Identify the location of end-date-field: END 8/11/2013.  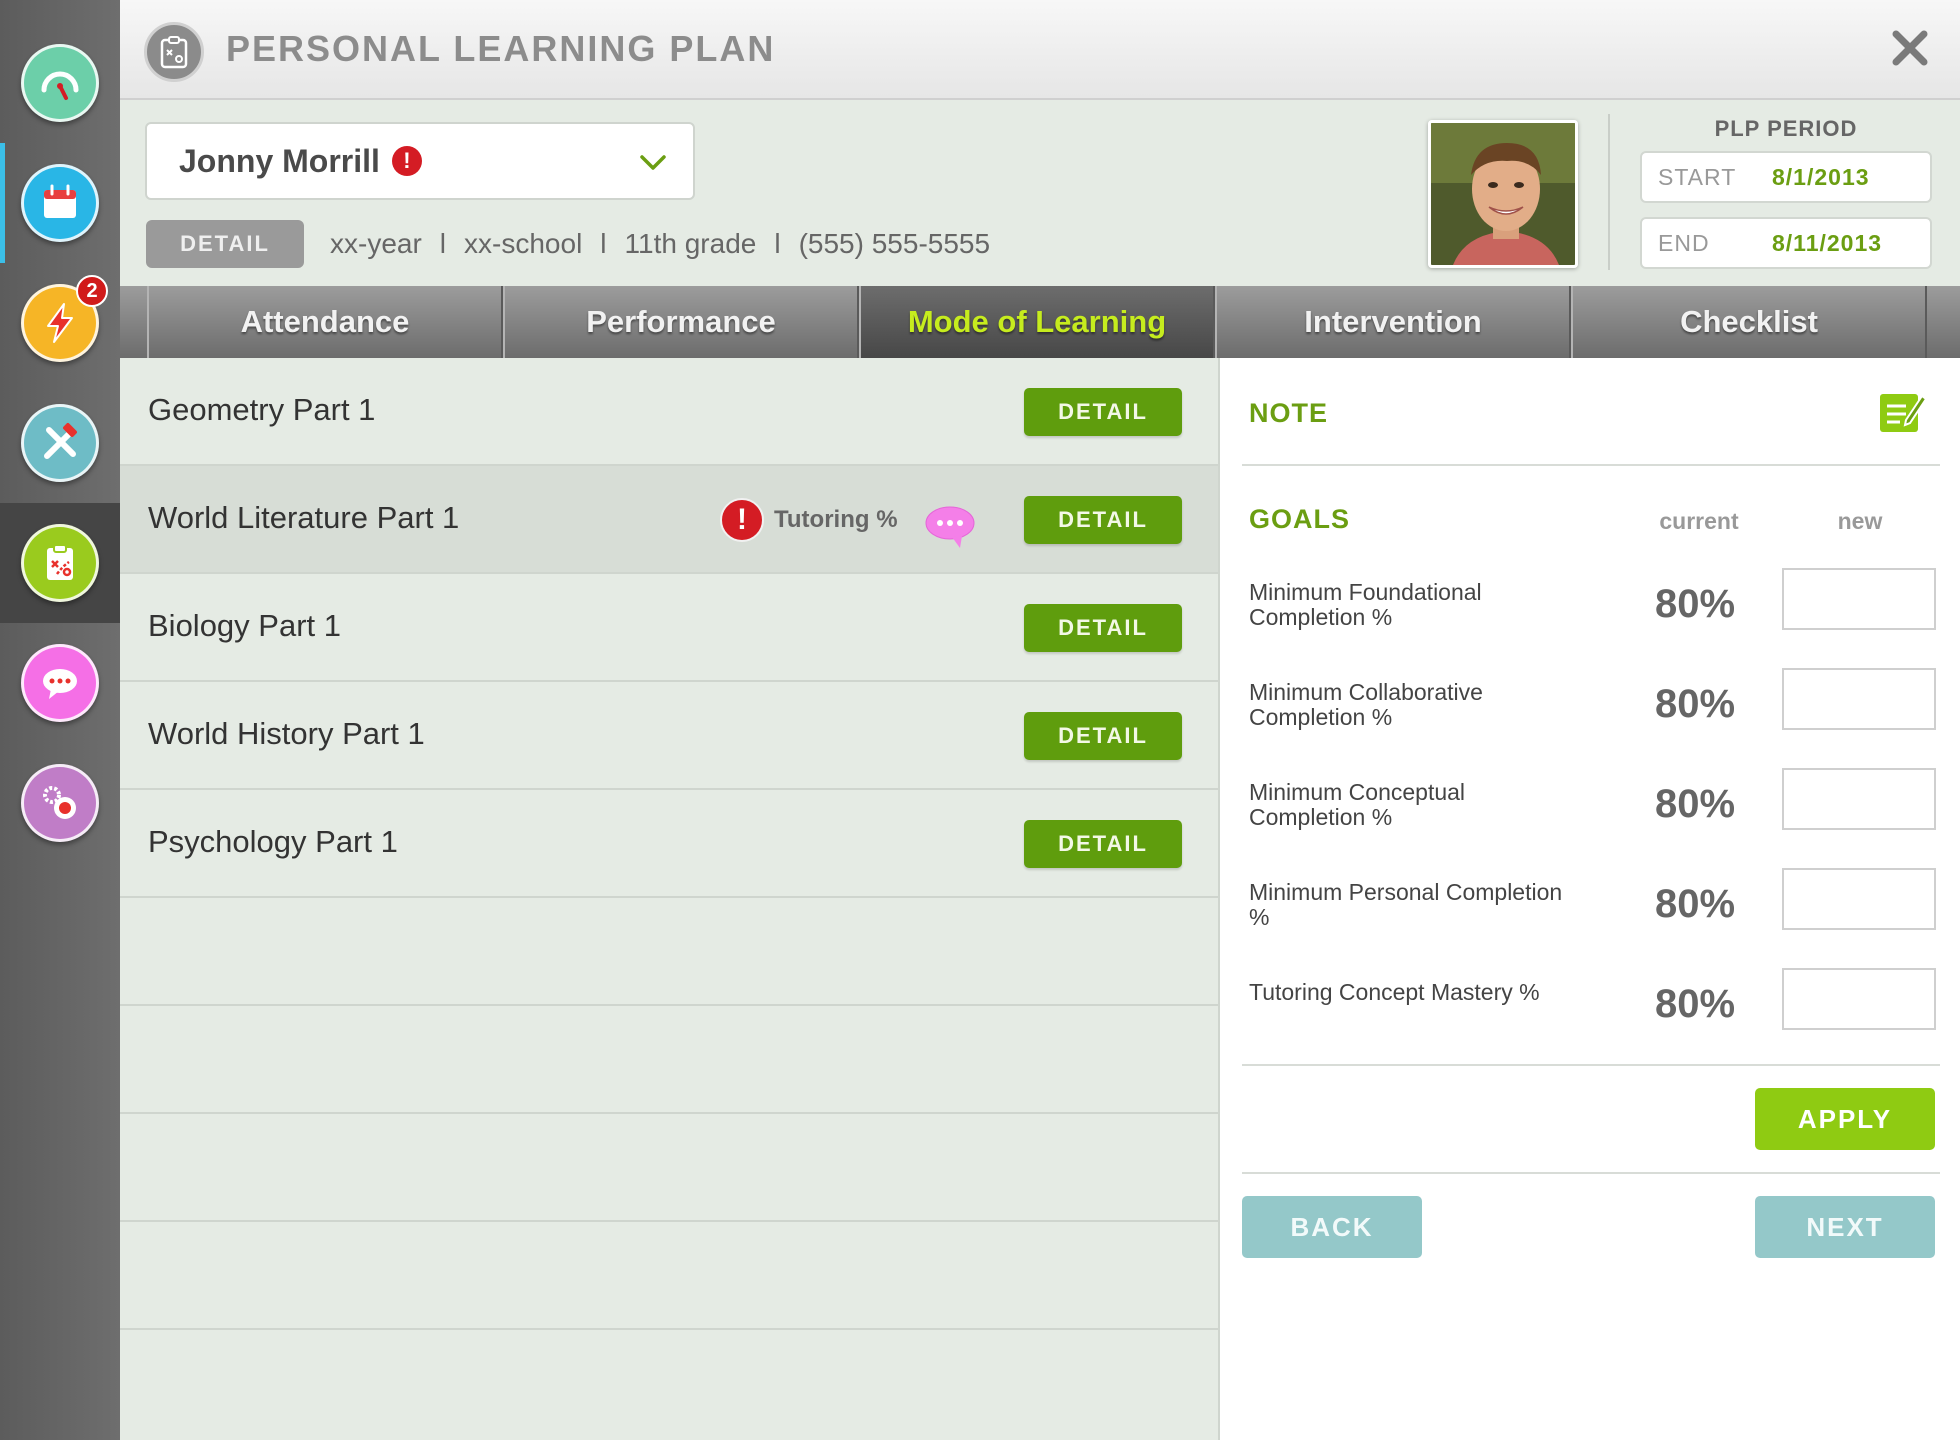
(1786, 243).